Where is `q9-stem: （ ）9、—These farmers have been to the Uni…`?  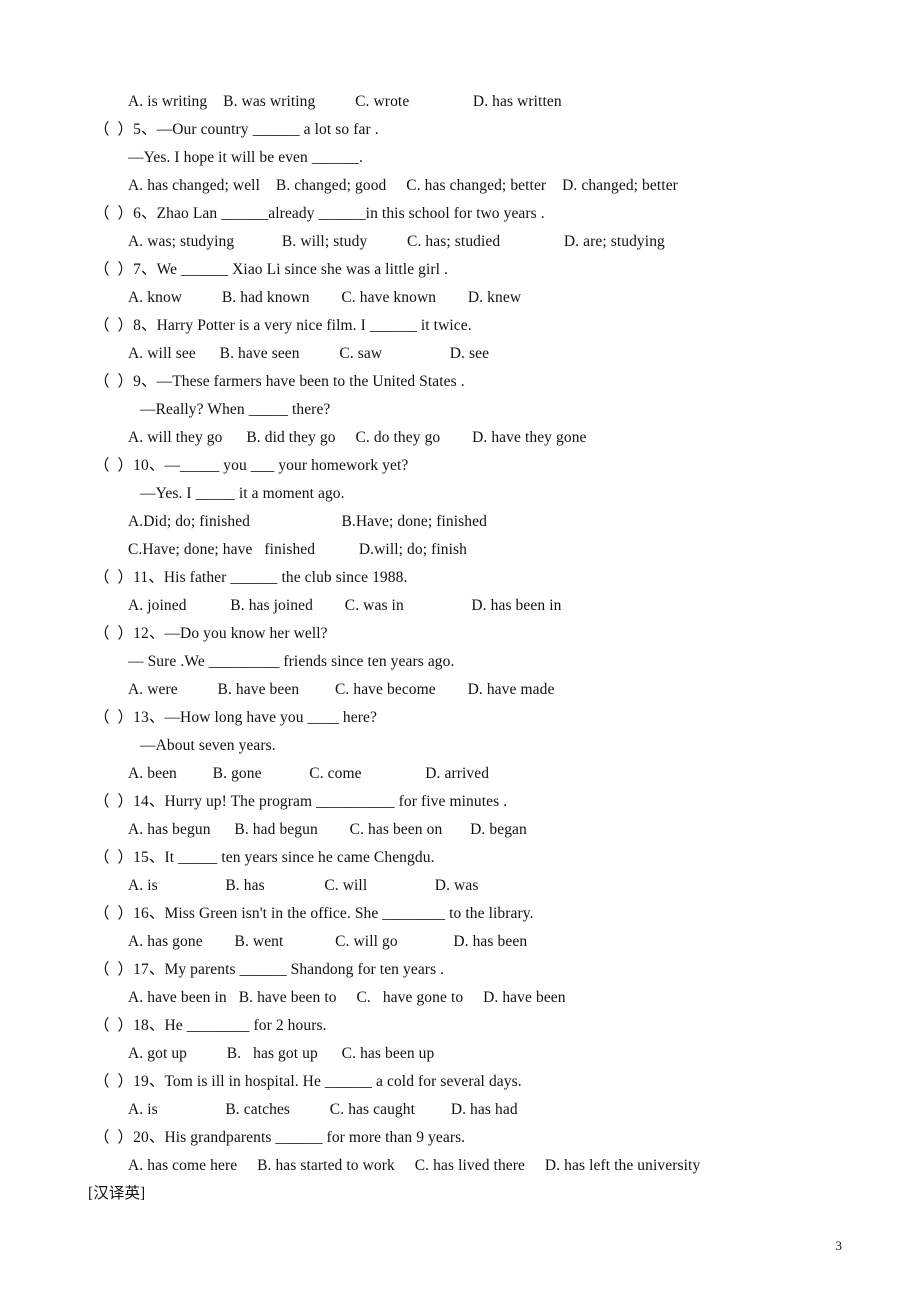
q9-stem: （ ）9、—These farmers have been to the Uni… is located at coordinates (279, 381).